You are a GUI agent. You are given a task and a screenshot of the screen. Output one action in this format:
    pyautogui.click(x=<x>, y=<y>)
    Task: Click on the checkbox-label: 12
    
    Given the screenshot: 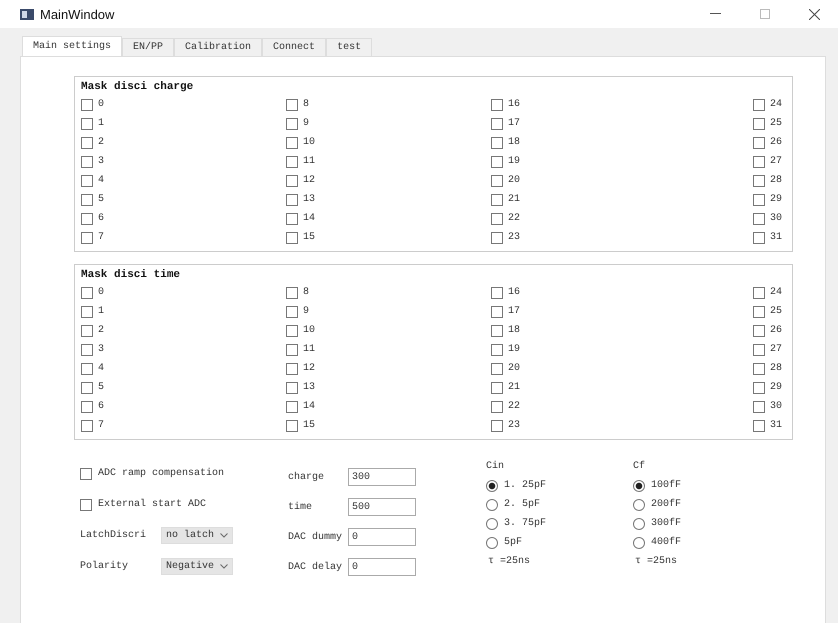 What is the action you would take?
    pyautogui.click(x=309, y=368)
    